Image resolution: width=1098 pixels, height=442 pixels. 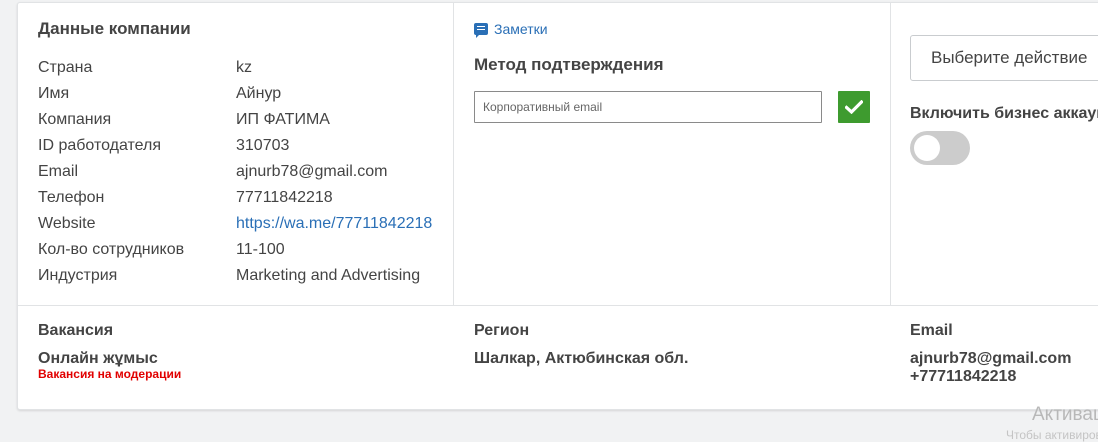 What do you see at coordinates (927, 148) in the screenshot?
I see `toggle-knob` at bounding box center [927, 148].